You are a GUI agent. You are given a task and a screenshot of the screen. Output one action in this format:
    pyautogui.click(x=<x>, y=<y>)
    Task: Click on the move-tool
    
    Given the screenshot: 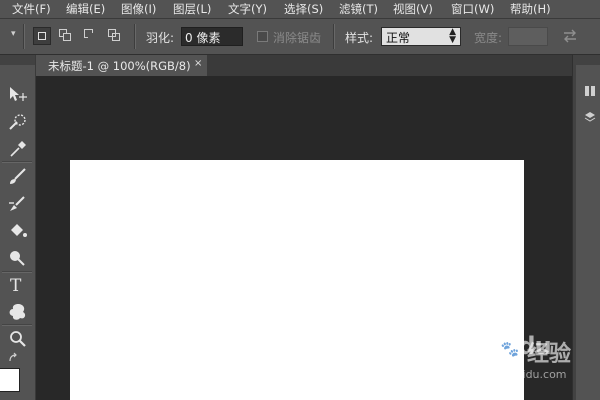 What is the action you would take?
    pyautogui.click(x=17, y=94)
    